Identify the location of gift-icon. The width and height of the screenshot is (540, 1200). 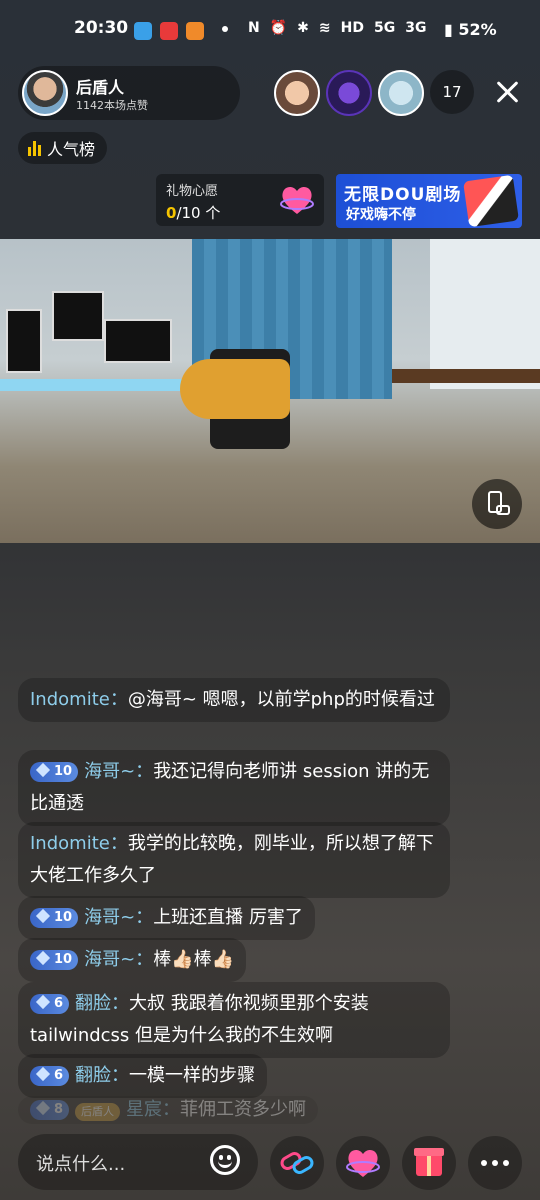
(429, 1162).